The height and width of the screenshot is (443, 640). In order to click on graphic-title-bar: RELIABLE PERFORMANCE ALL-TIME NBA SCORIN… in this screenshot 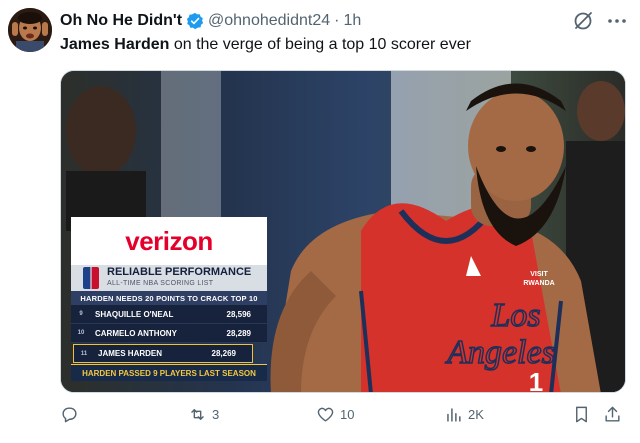, I will do `click(169, 278)`.